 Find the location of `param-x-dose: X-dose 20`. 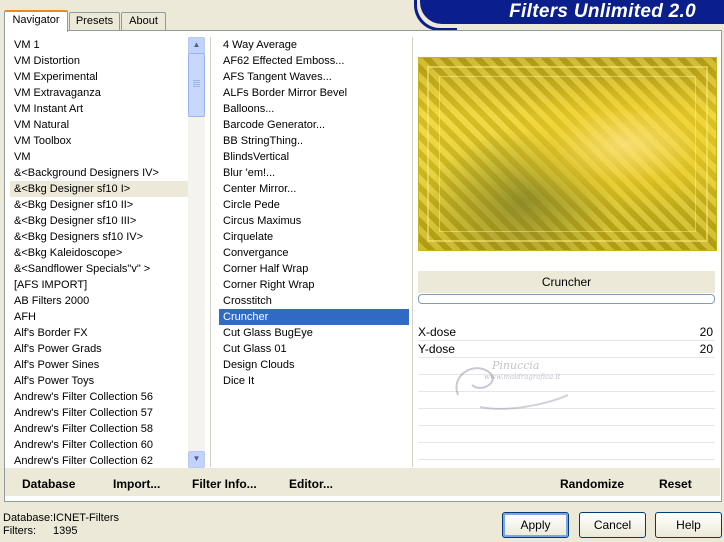

param-x-dose: X-dose 20 is located at coordinates (566, 332).